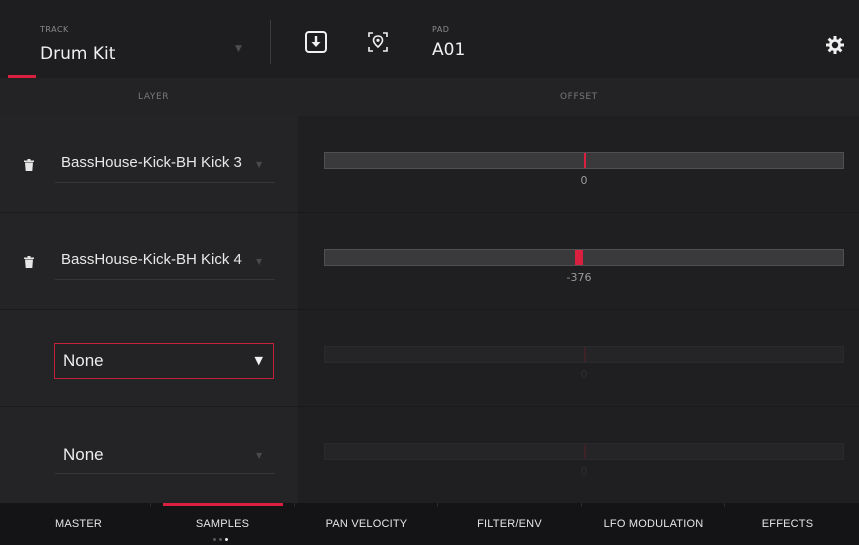  I want to click on tab-label: LFO MODULATION, so click(653, 524).